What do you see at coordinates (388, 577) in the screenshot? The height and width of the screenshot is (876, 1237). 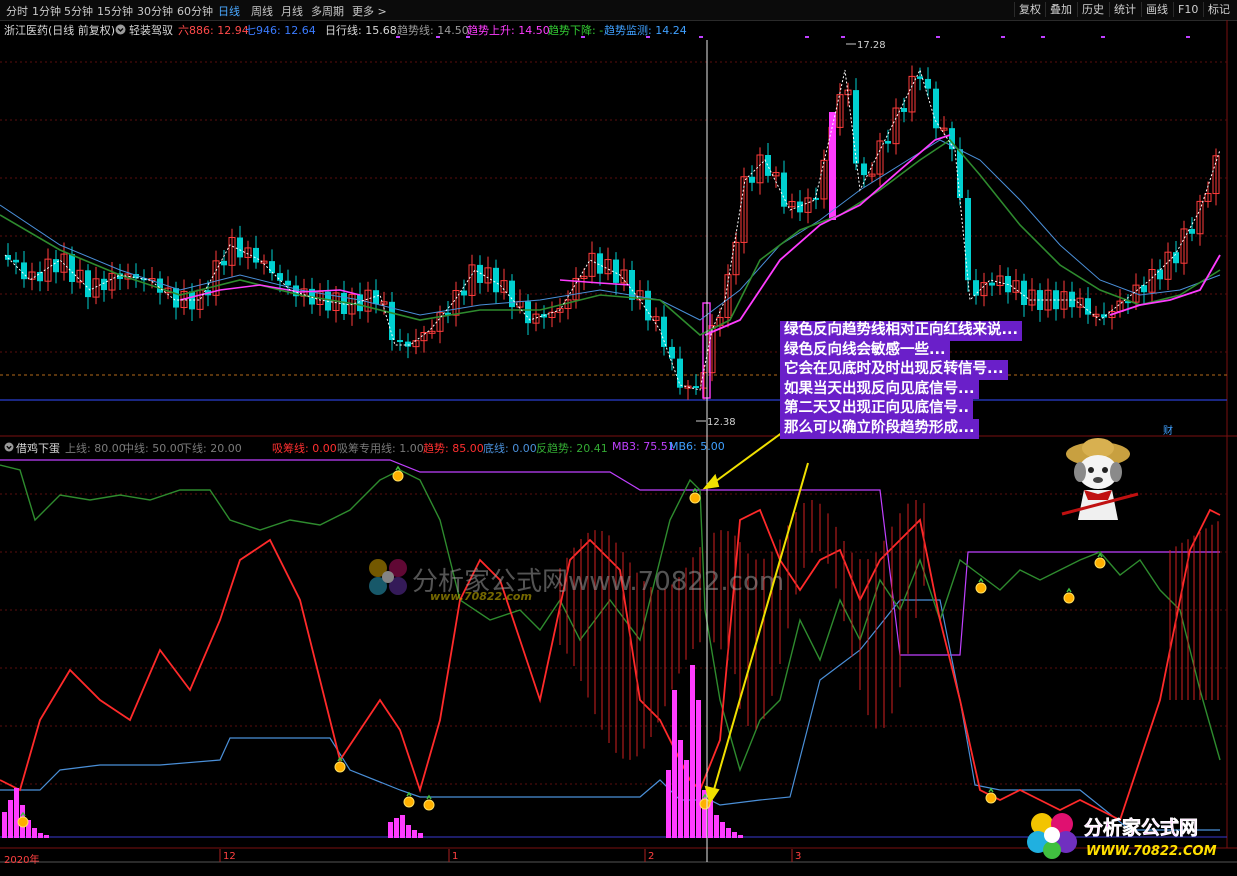 I see `flower-logo-icon` at bounding box center [388, 577].